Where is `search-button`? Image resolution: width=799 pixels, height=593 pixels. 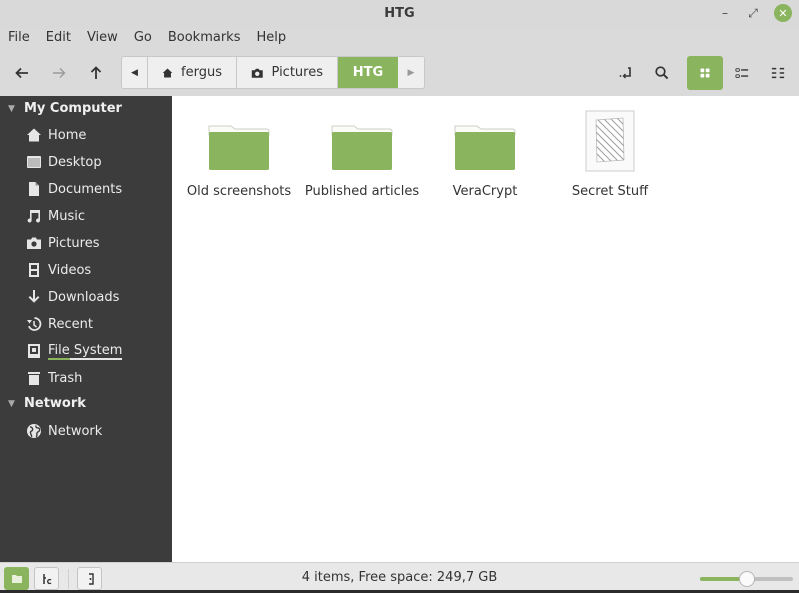
search-button is located at coordinates (662, 73).